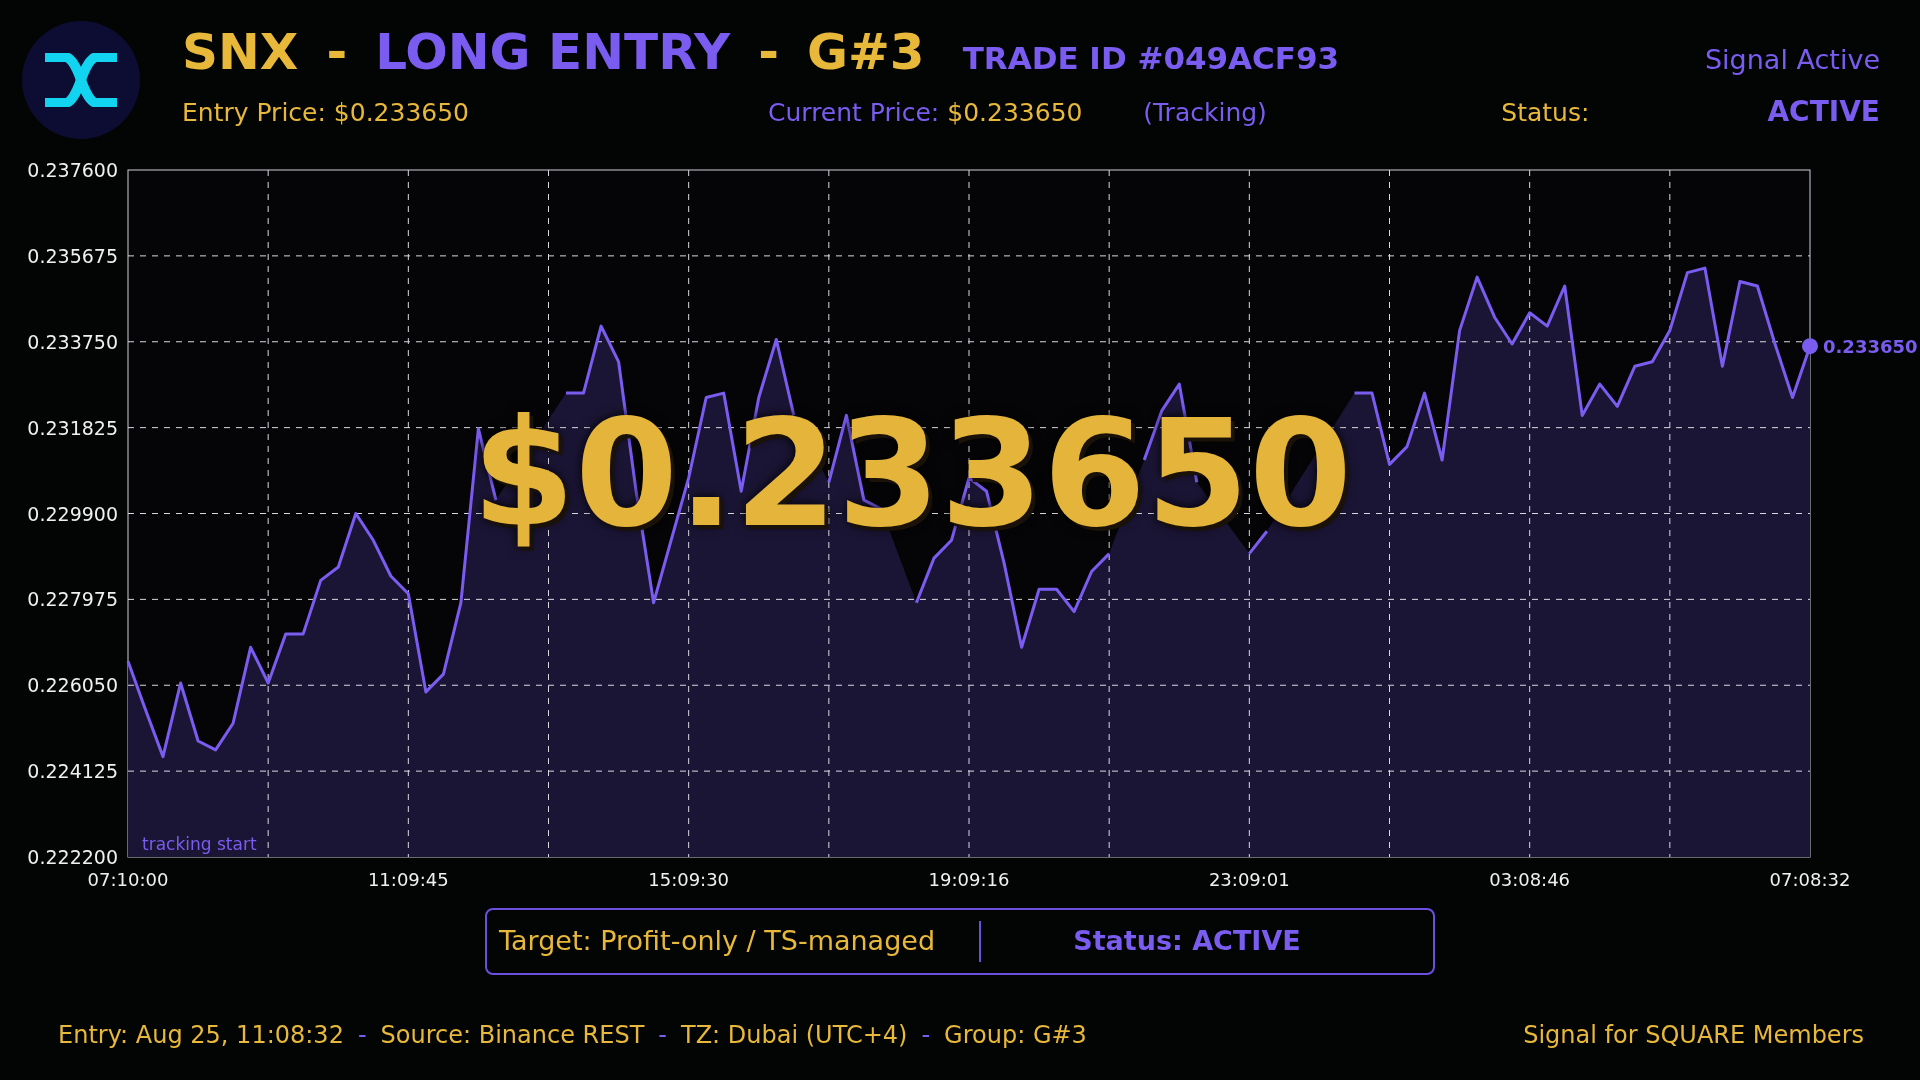 The width and height of the screenshot is (1920, 1080). What do you see at coordinates (854, 113) in the screenshot?
I see `current-price-label: Current Price:` at bounding box center [854, 113].